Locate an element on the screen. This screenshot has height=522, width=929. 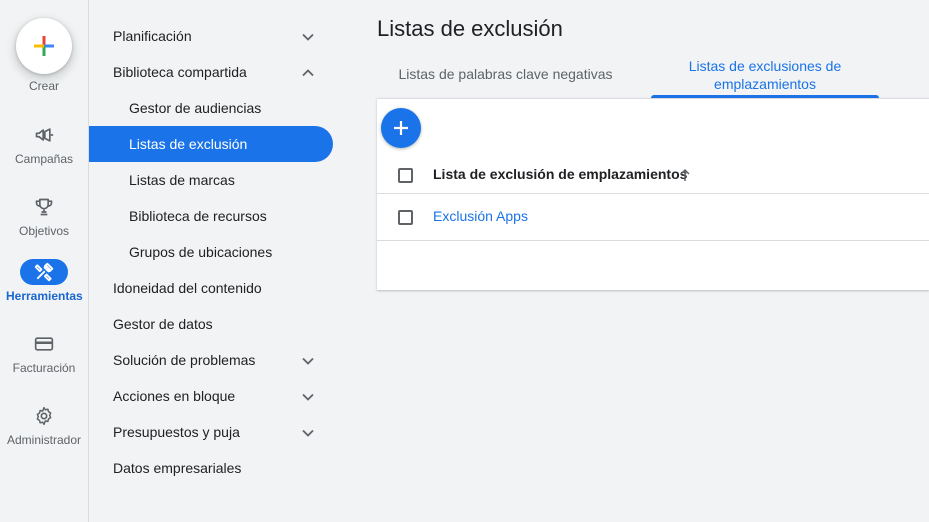
tab-negative-keyword-lists: Listas de palabras clave negativas is located at coordinates (505, 74).